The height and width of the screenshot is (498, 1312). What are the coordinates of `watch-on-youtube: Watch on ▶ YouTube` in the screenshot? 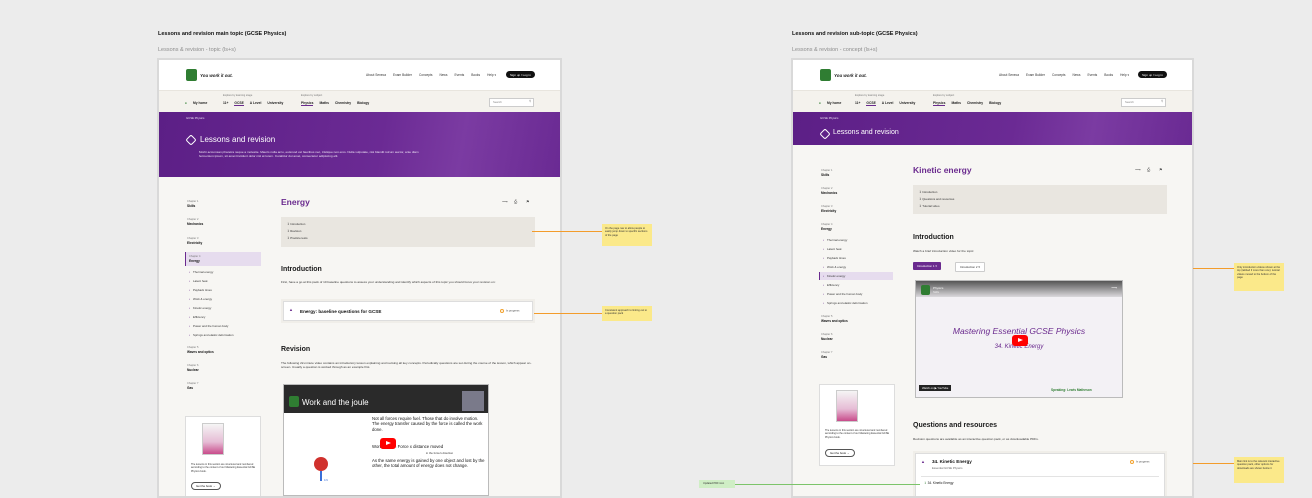 It's located at (935, 388).